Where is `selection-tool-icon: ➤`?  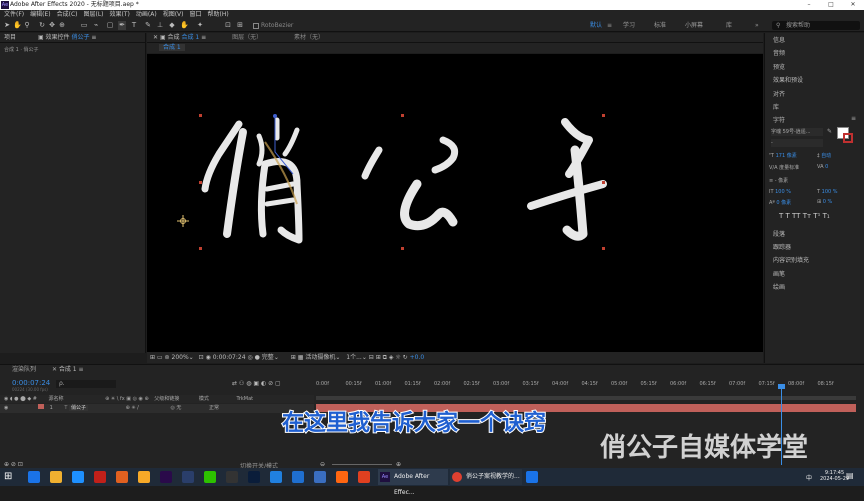 selection-tool-icon: ➤ is located at coordinates (7, 25).